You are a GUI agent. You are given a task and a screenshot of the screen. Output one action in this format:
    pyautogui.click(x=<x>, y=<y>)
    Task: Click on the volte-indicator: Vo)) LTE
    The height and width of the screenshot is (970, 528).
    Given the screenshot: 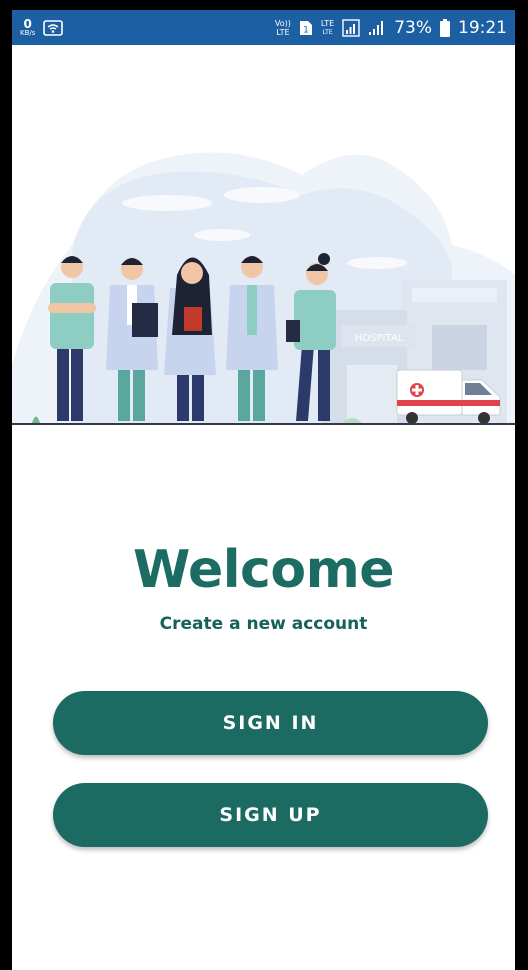 What is the action you would take?
    pyautogui.click(x=283, y=28)
    